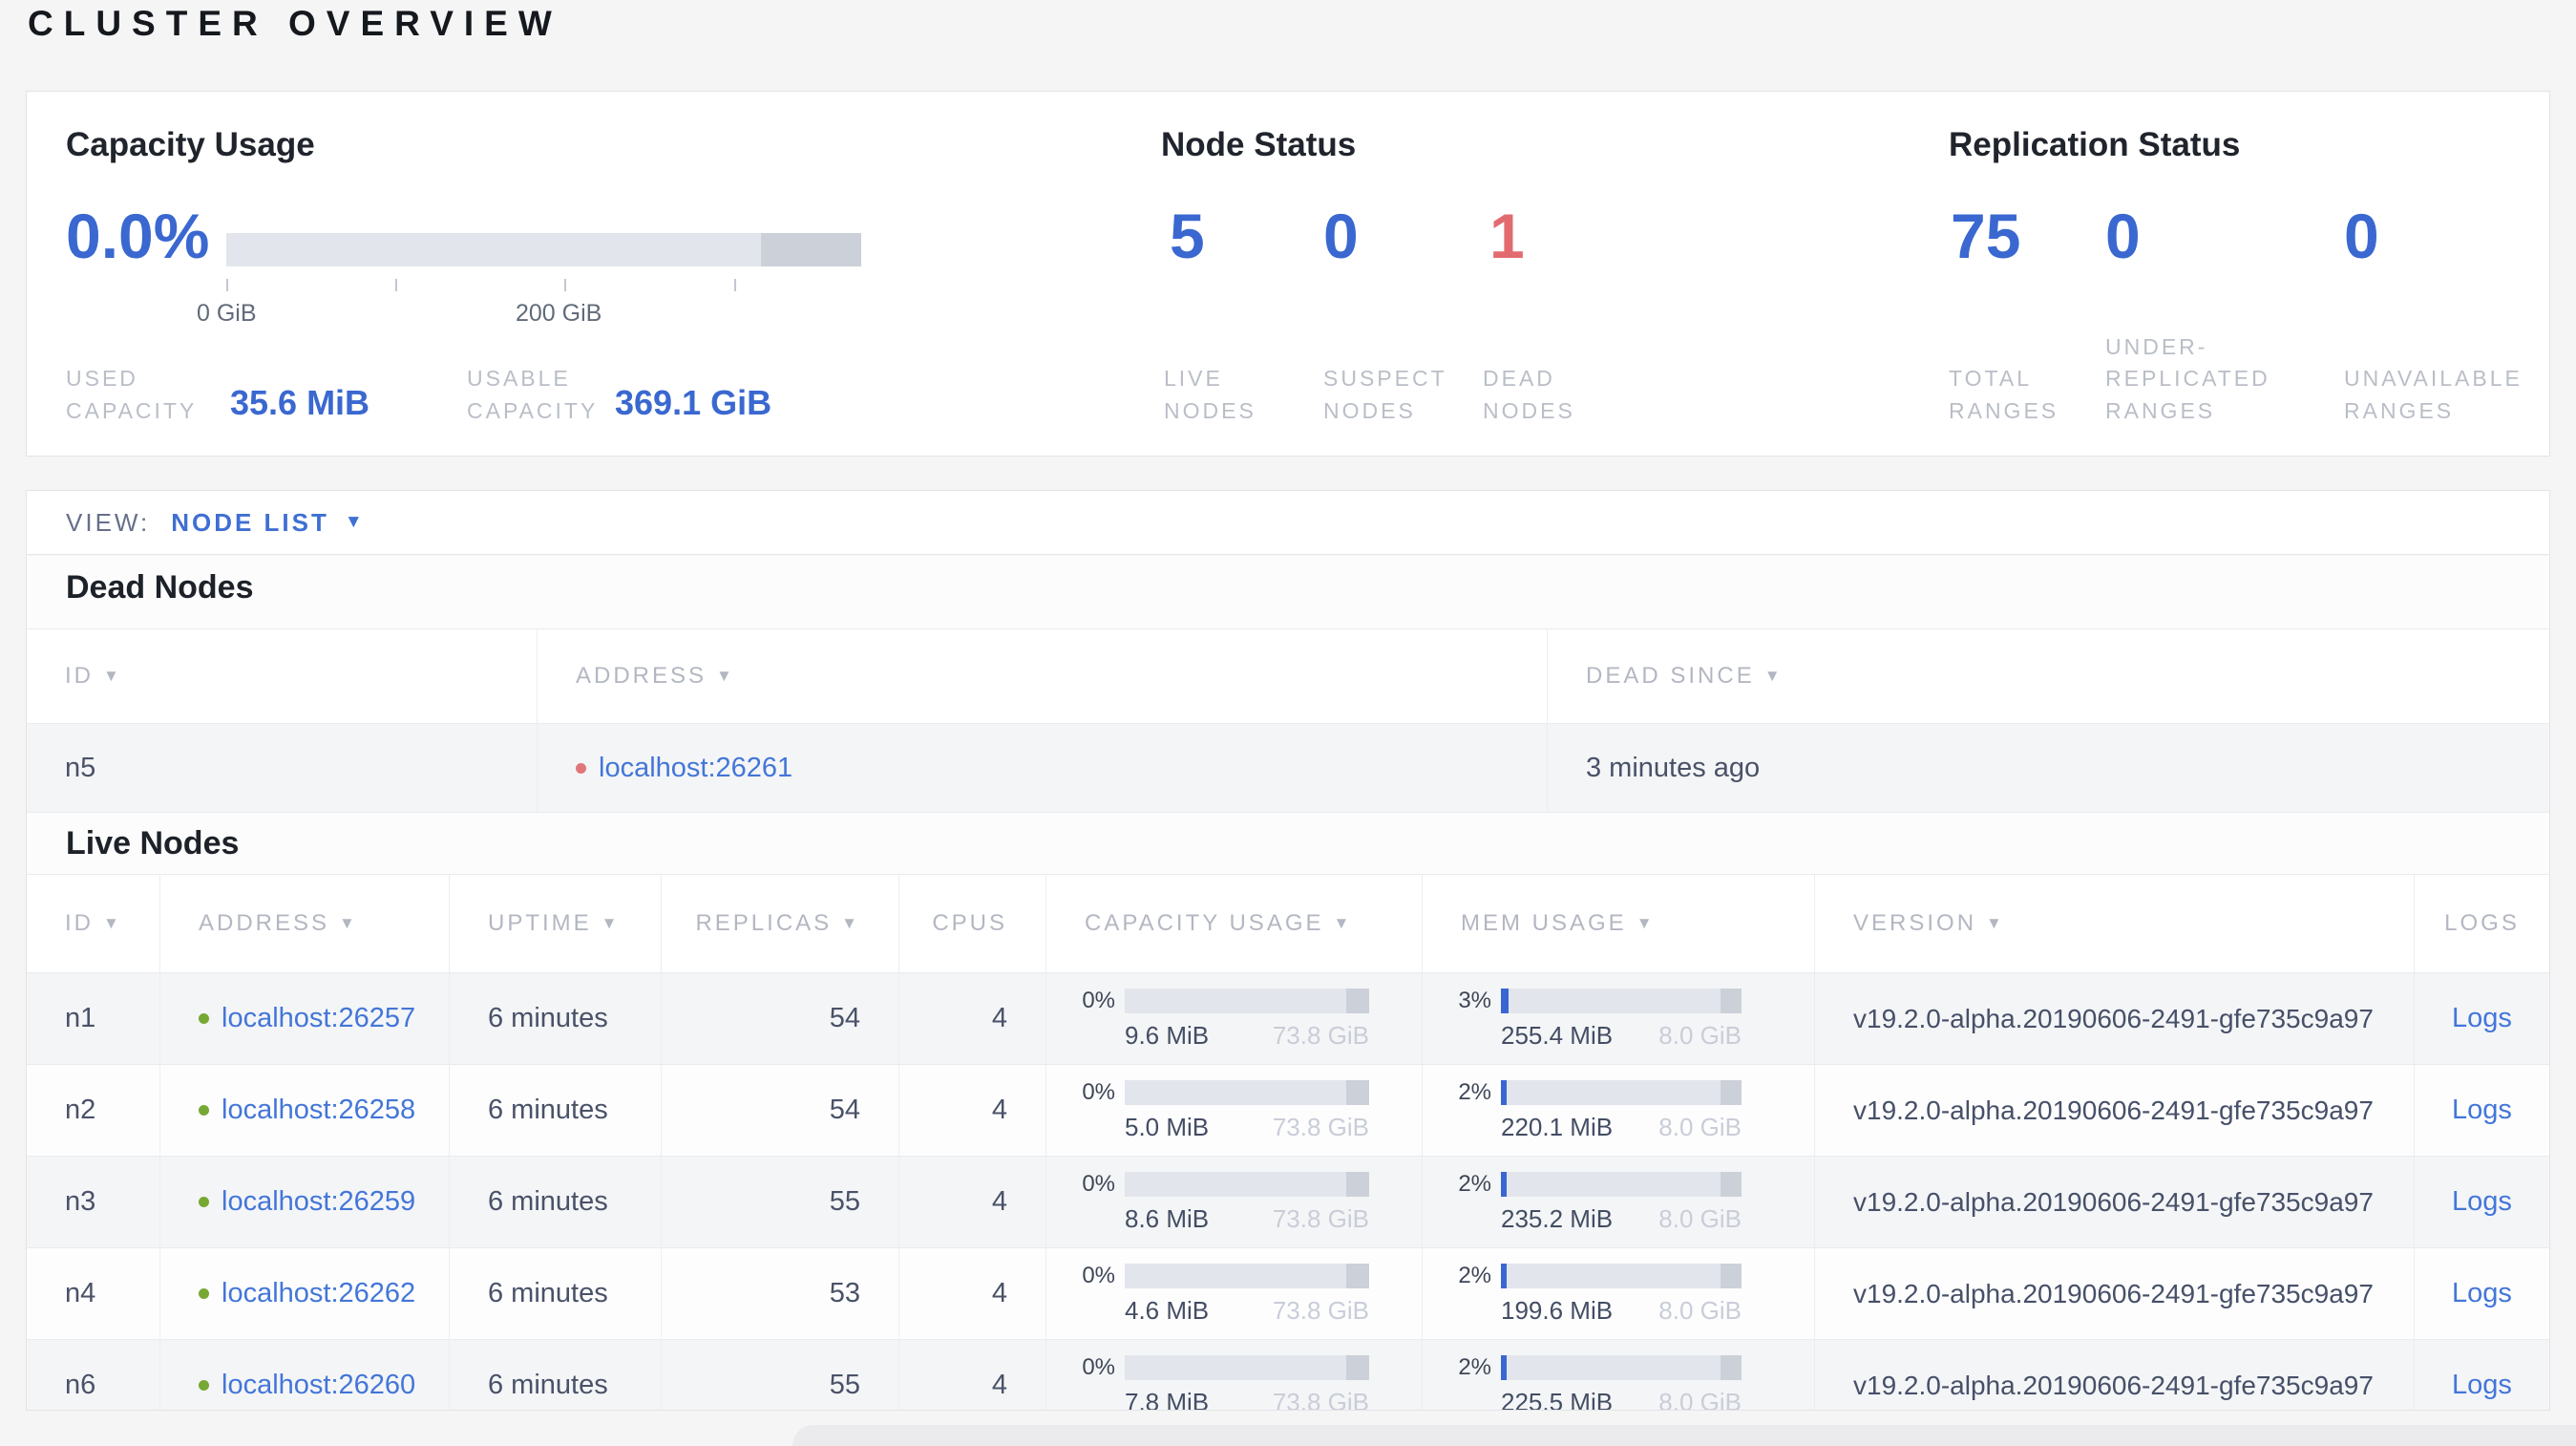 The height and width of the screenshot is (1446, 2576). Describe the element at coordinates (2187, 378) in the screenshot. I see `under-replicated-label: UNDER- REPLICATED RANGES` at that location.